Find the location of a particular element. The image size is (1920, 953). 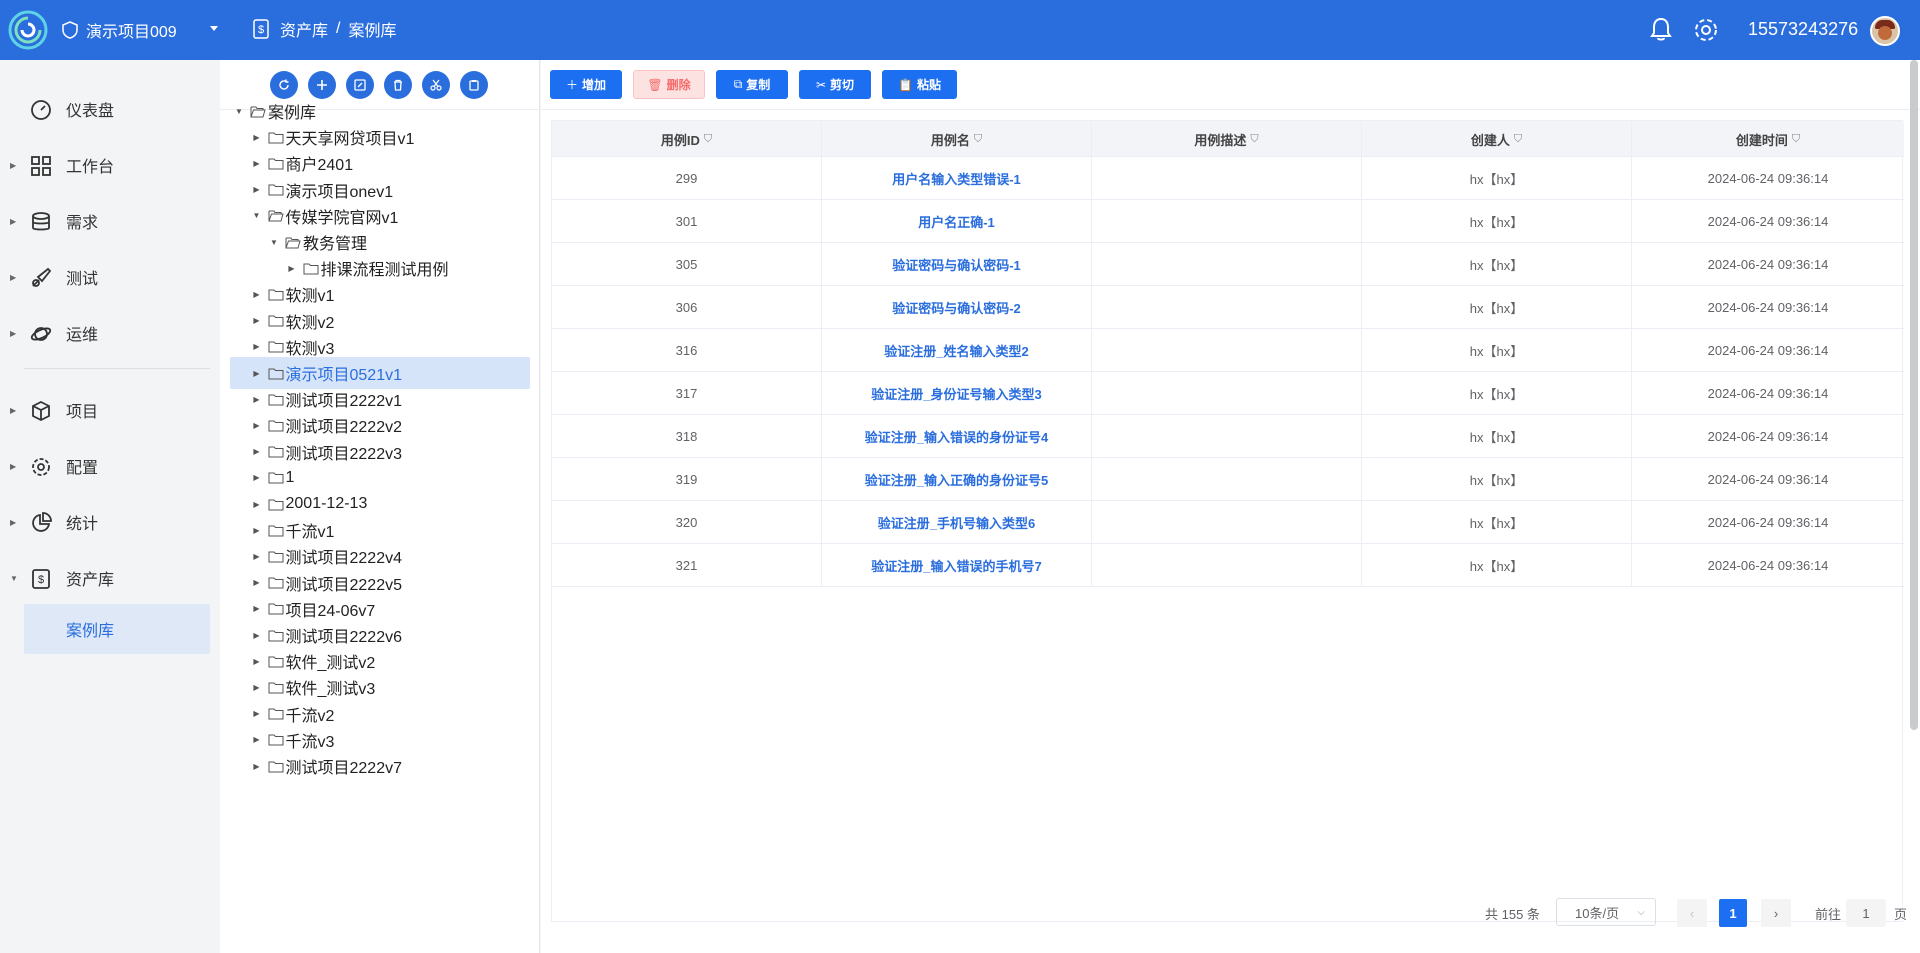

page-size-select: 10条/页 ⌵ is located at coordinates (1606, 912).